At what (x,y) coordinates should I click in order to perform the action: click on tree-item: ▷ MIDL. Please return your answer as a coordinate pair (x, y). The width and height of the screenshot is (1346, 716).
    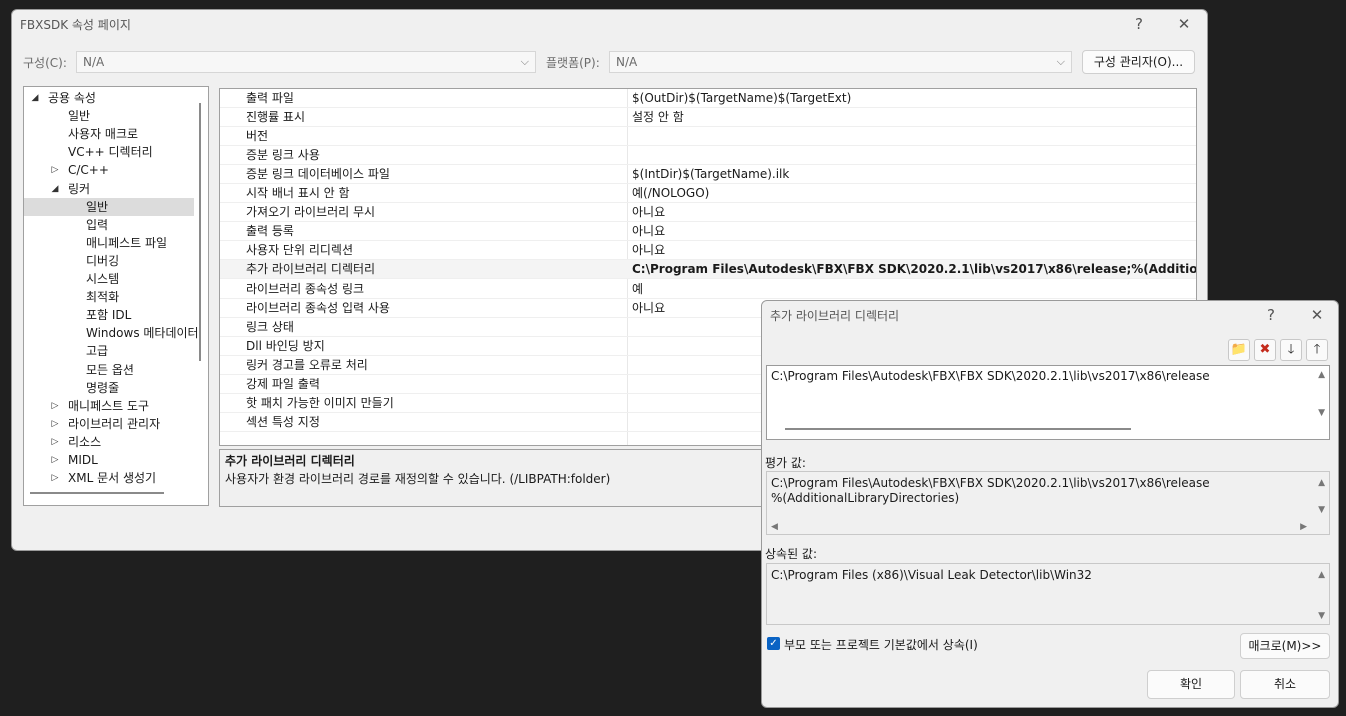
    Looking at the image, I should click on (109, 460).